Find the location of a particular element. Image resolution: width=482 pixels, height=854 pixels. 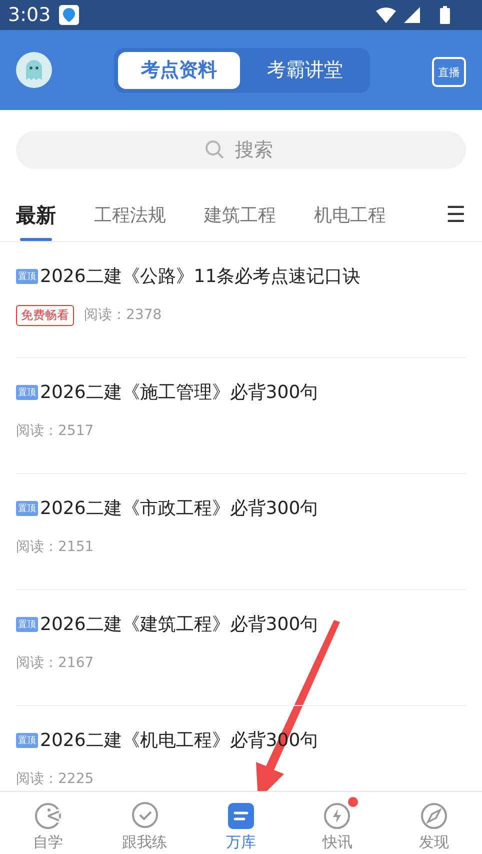

compass-icon is located at coordinates (434, 816).